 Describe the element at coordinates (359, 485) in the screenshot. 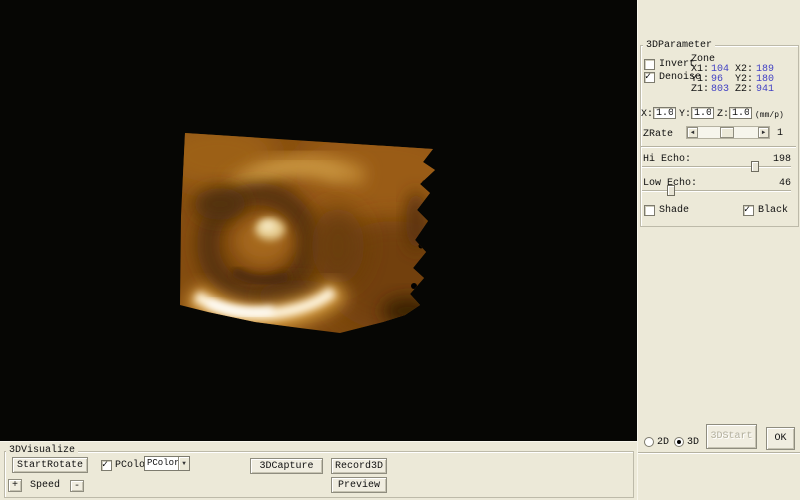

I see `preview-button: Preview` at that location.